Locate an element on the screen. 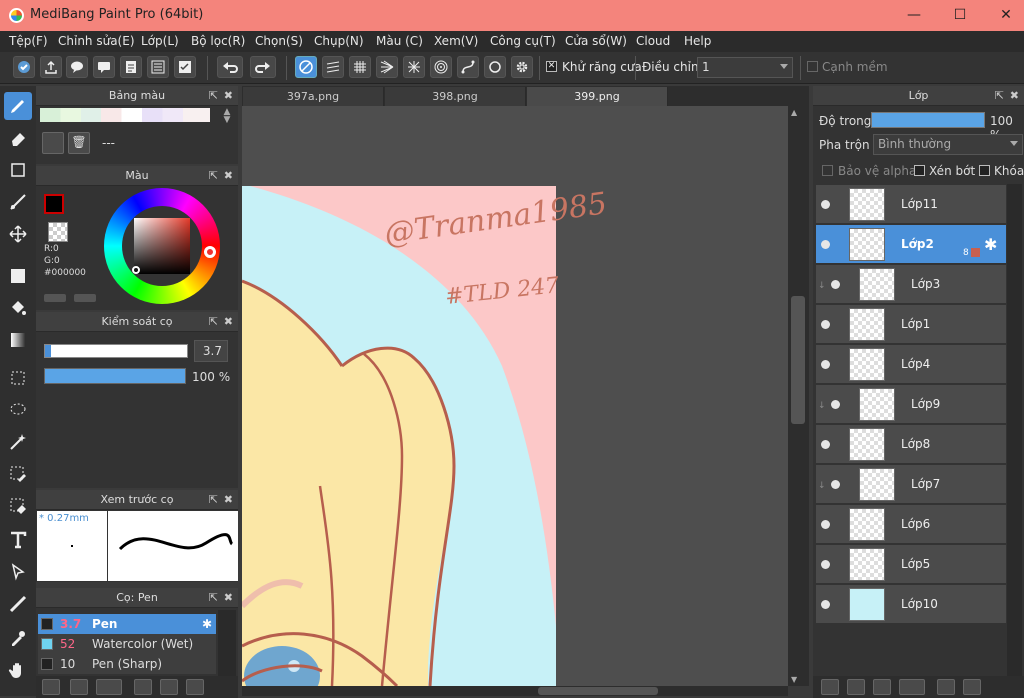  duplicate-icon is located at coordinates (195, 687).